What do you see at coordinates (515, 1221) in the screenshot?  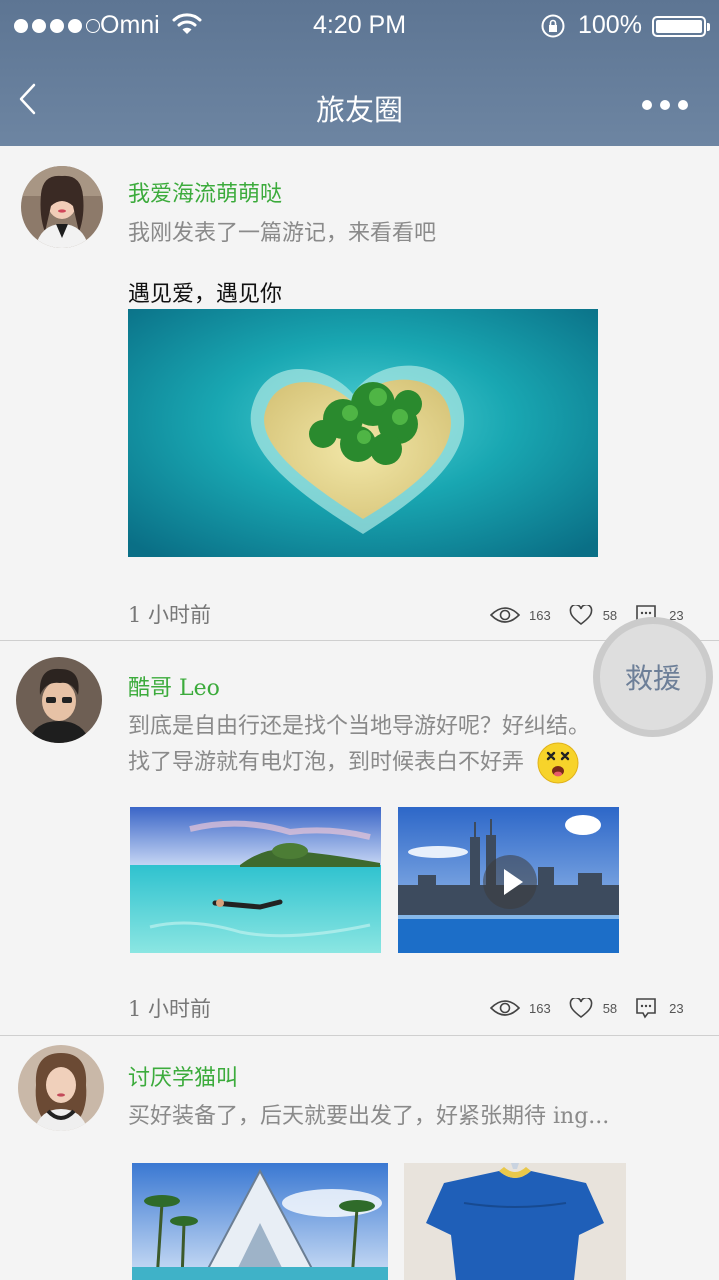 I see `blue-shirt-photo` at bounding box center [515, 1221].